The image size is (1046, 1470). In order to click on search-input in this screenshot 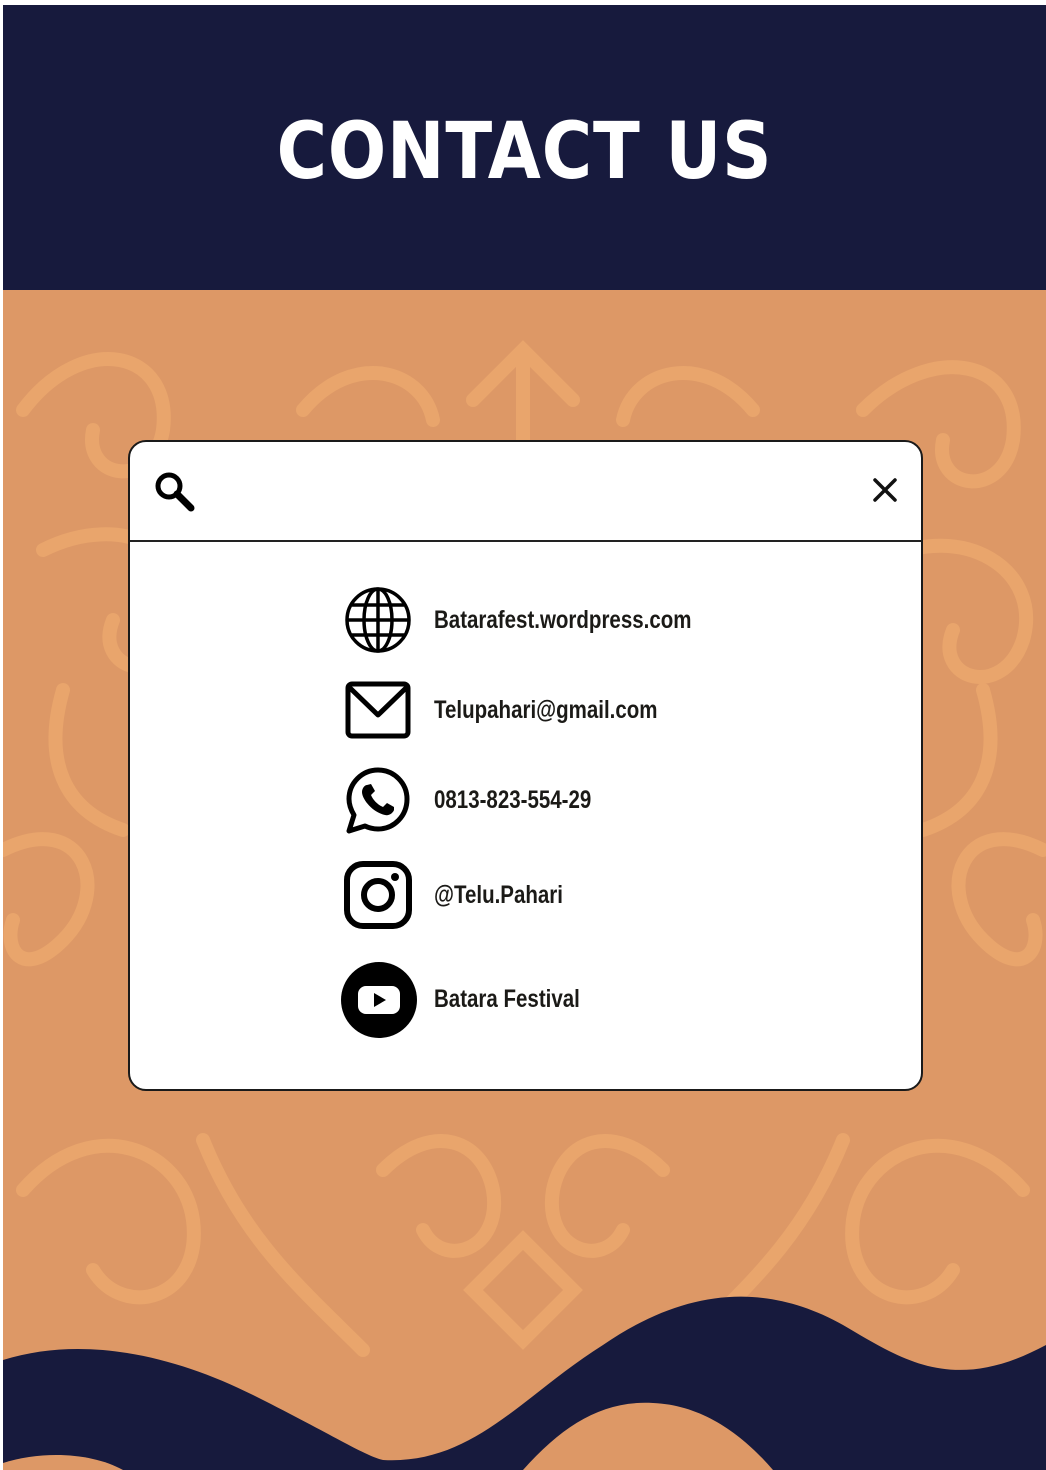, I will do `click(522, 491)`.